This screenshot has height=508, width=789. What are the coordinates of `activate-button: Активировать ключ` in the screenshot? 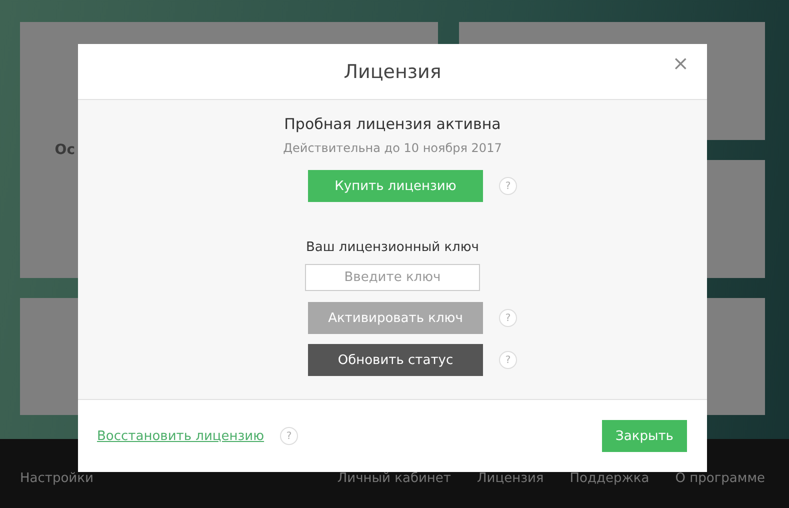 It's located at (395, 318).